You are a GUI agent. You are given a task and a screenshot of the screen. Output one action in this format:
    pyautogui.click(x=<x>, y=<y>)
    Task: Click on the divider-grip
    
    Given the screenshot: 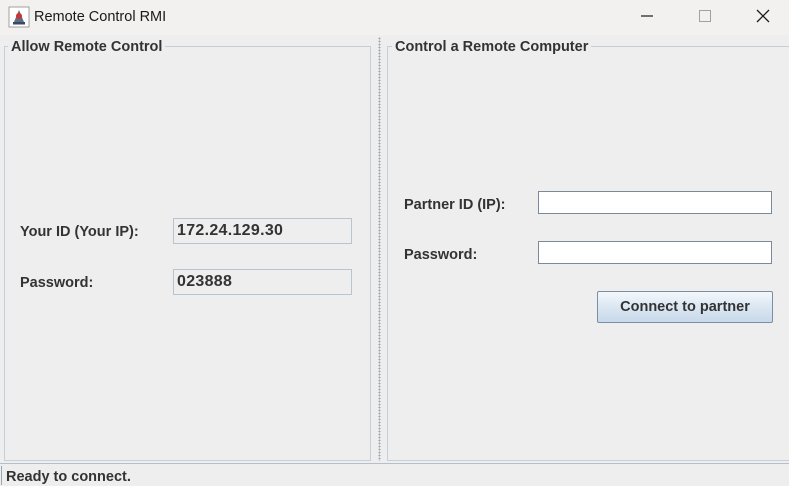 What is the action you would take?
    pyautogui.click(x=379, y=249)
    